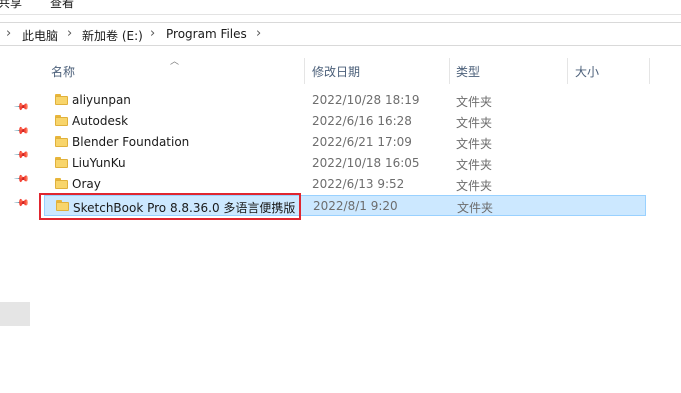 This screenshot has height=393, width=681. I want to click on file-row: aliyunpan 2022/10/28 18:19 文件夹, so click(345, 100).